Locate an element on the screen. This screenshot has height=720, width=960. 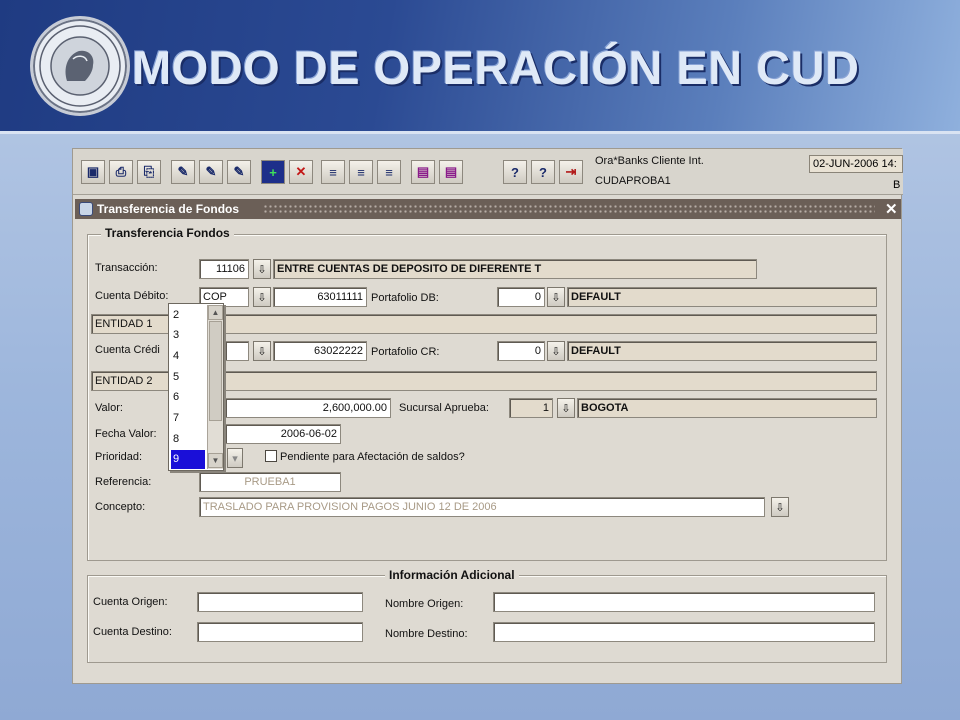
transaccion-desc-field: ENTRE CUENTAS DE DEPOSITO DE DIFERENTE T is located at coordinates (515, 269).